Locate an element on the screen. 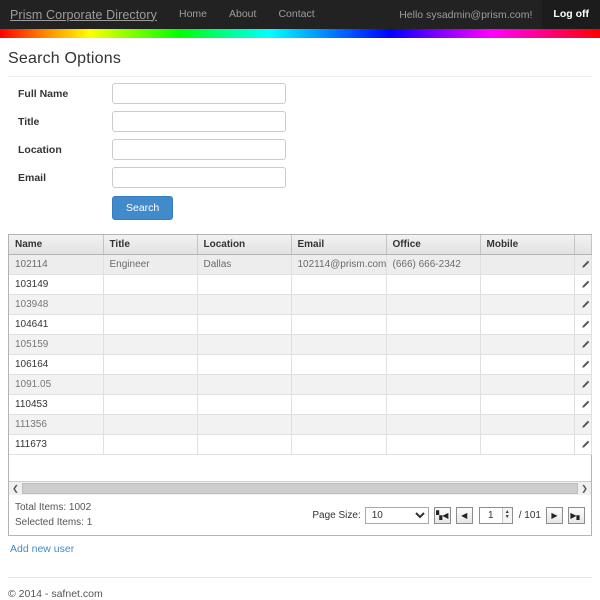 This screenshot has height=600, width=600. column-header-location: Location is located at coordinates (244, 244).